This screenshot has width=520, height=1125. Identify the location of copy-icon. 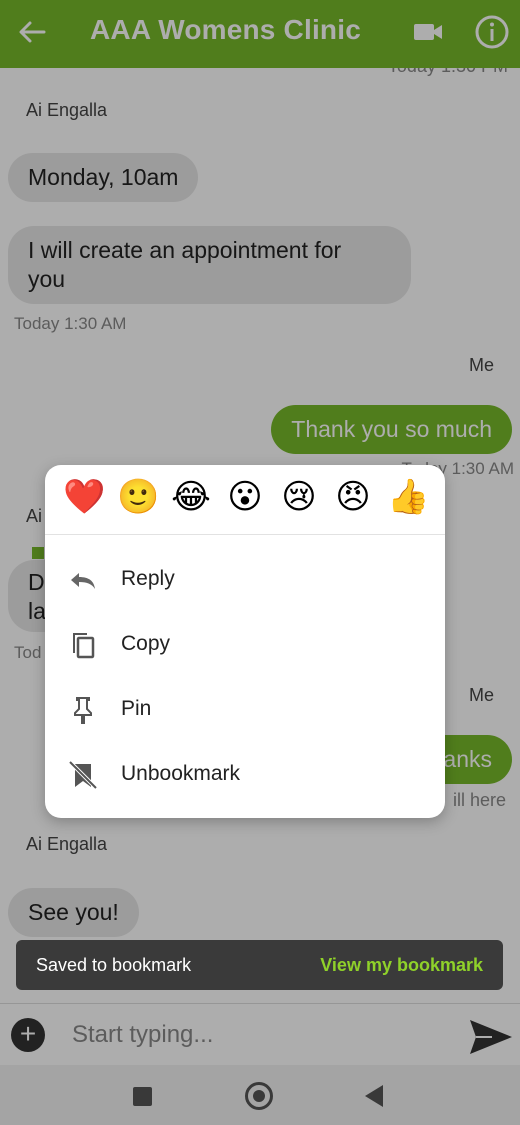
(84, 646).